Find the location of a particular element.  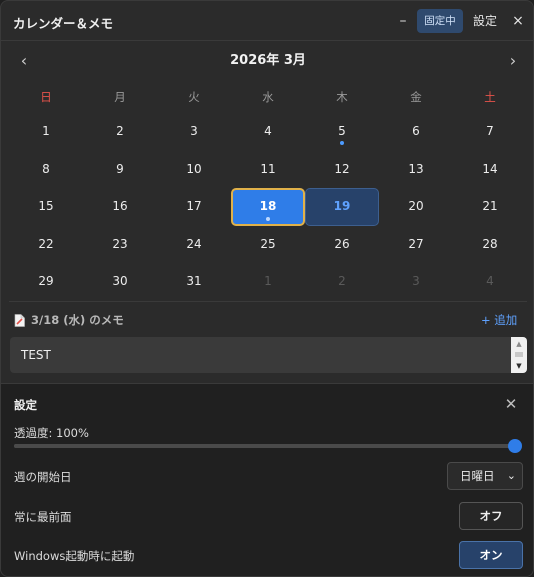

startup-label: Windows起動時に起動 is located at coordinates (74, 556).